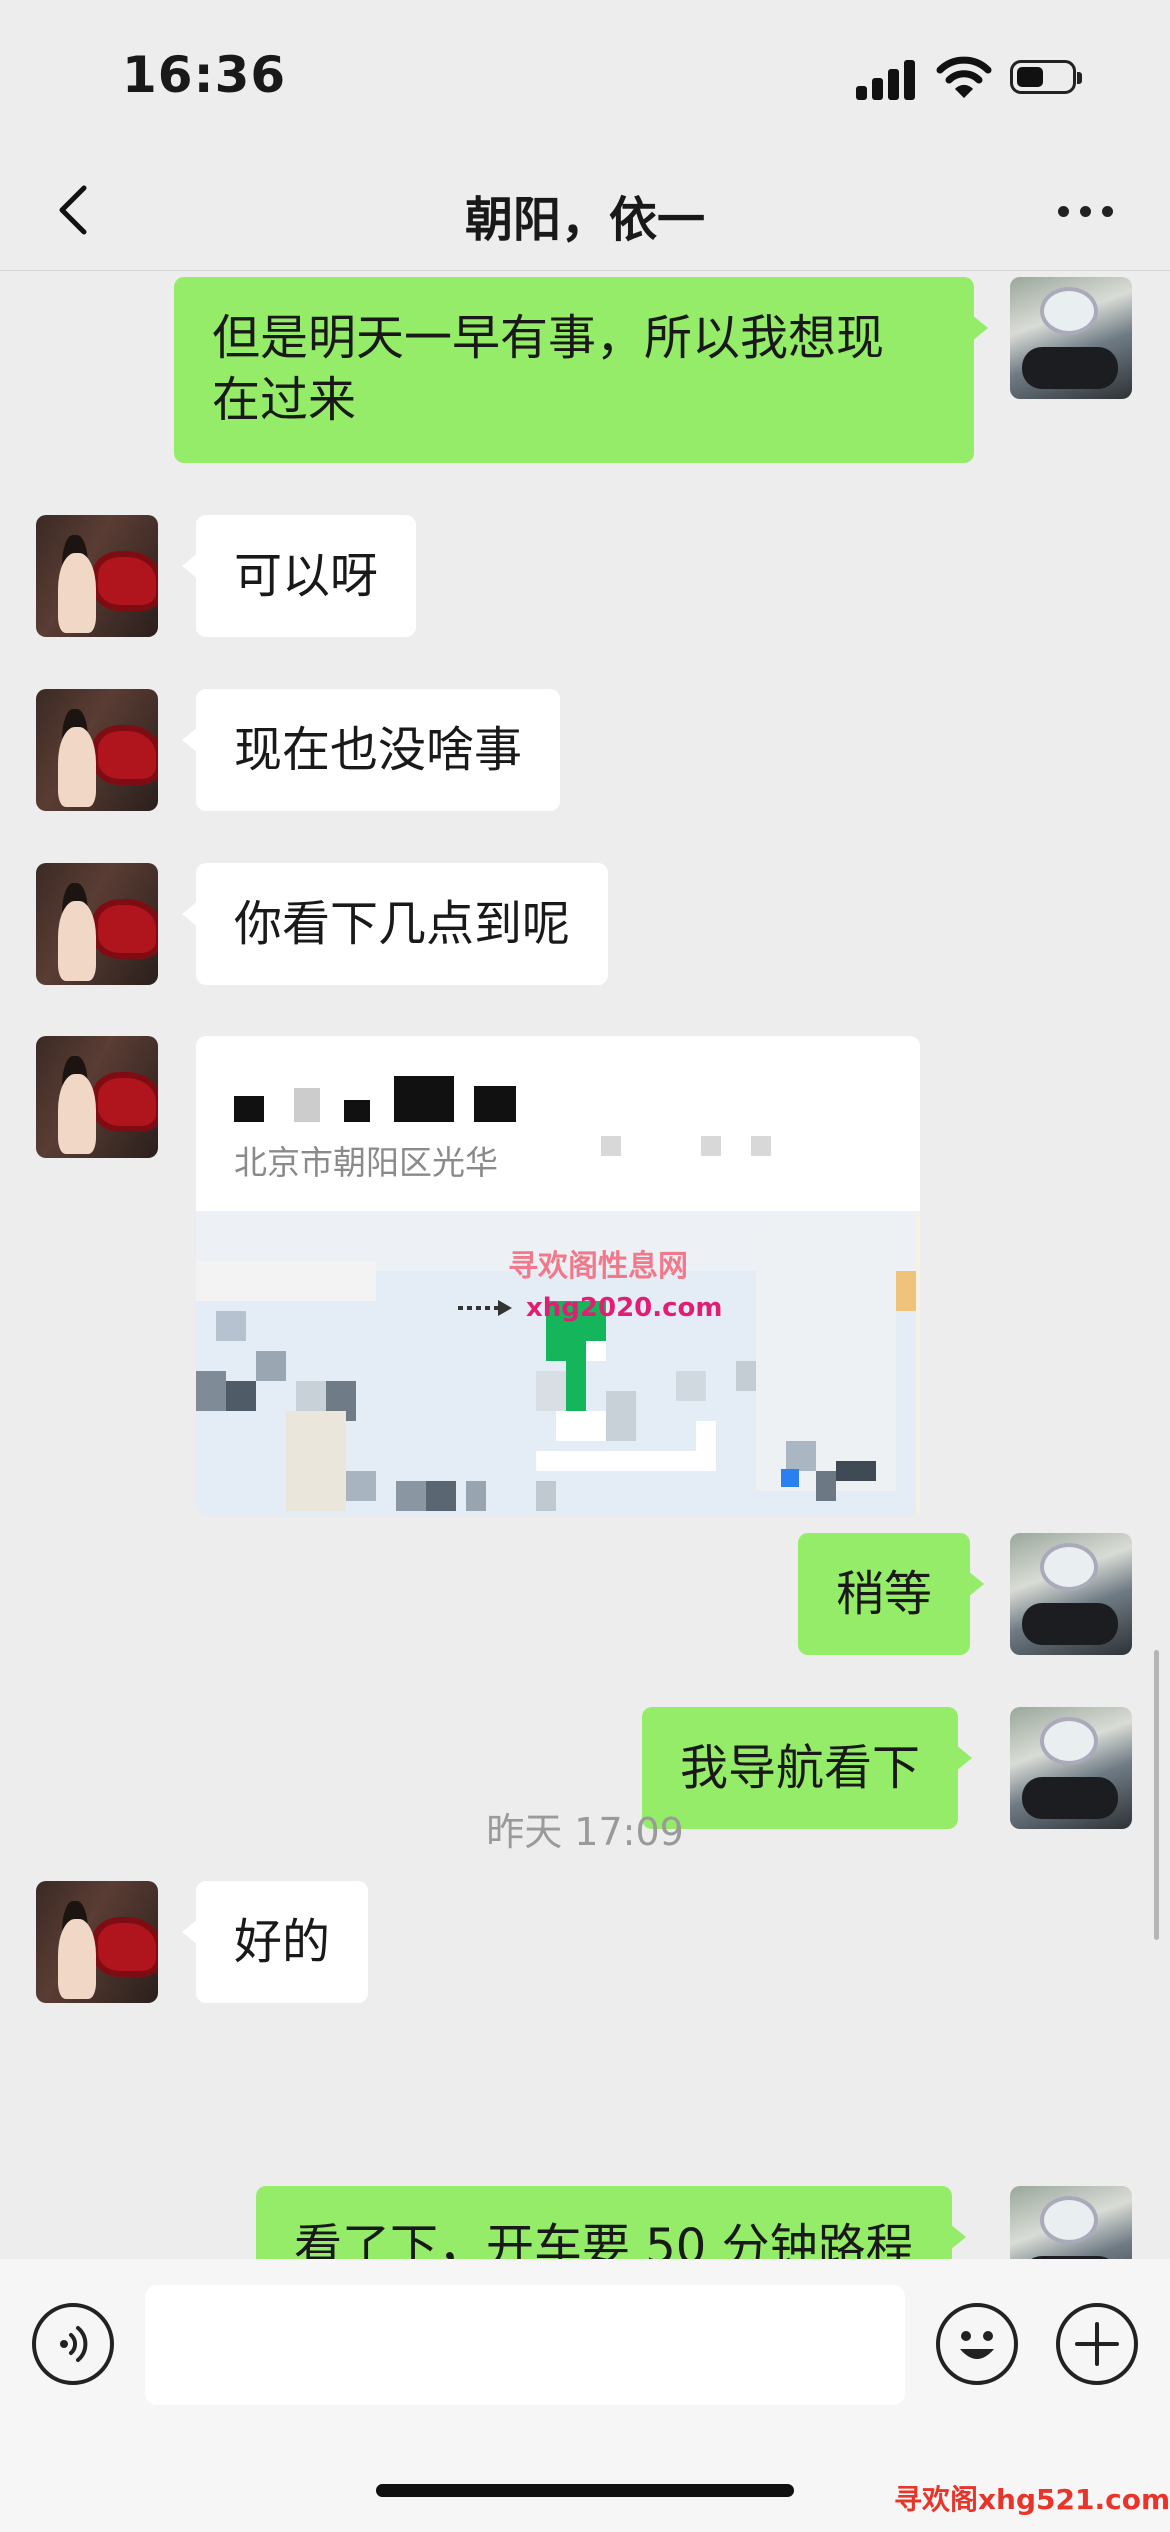 Image resolution: width=1170 pixels, height=2532 pixels. I want to click on message-bubble-self: 但是明天一早有事，所以我想现 在过来, so click(581, 370).